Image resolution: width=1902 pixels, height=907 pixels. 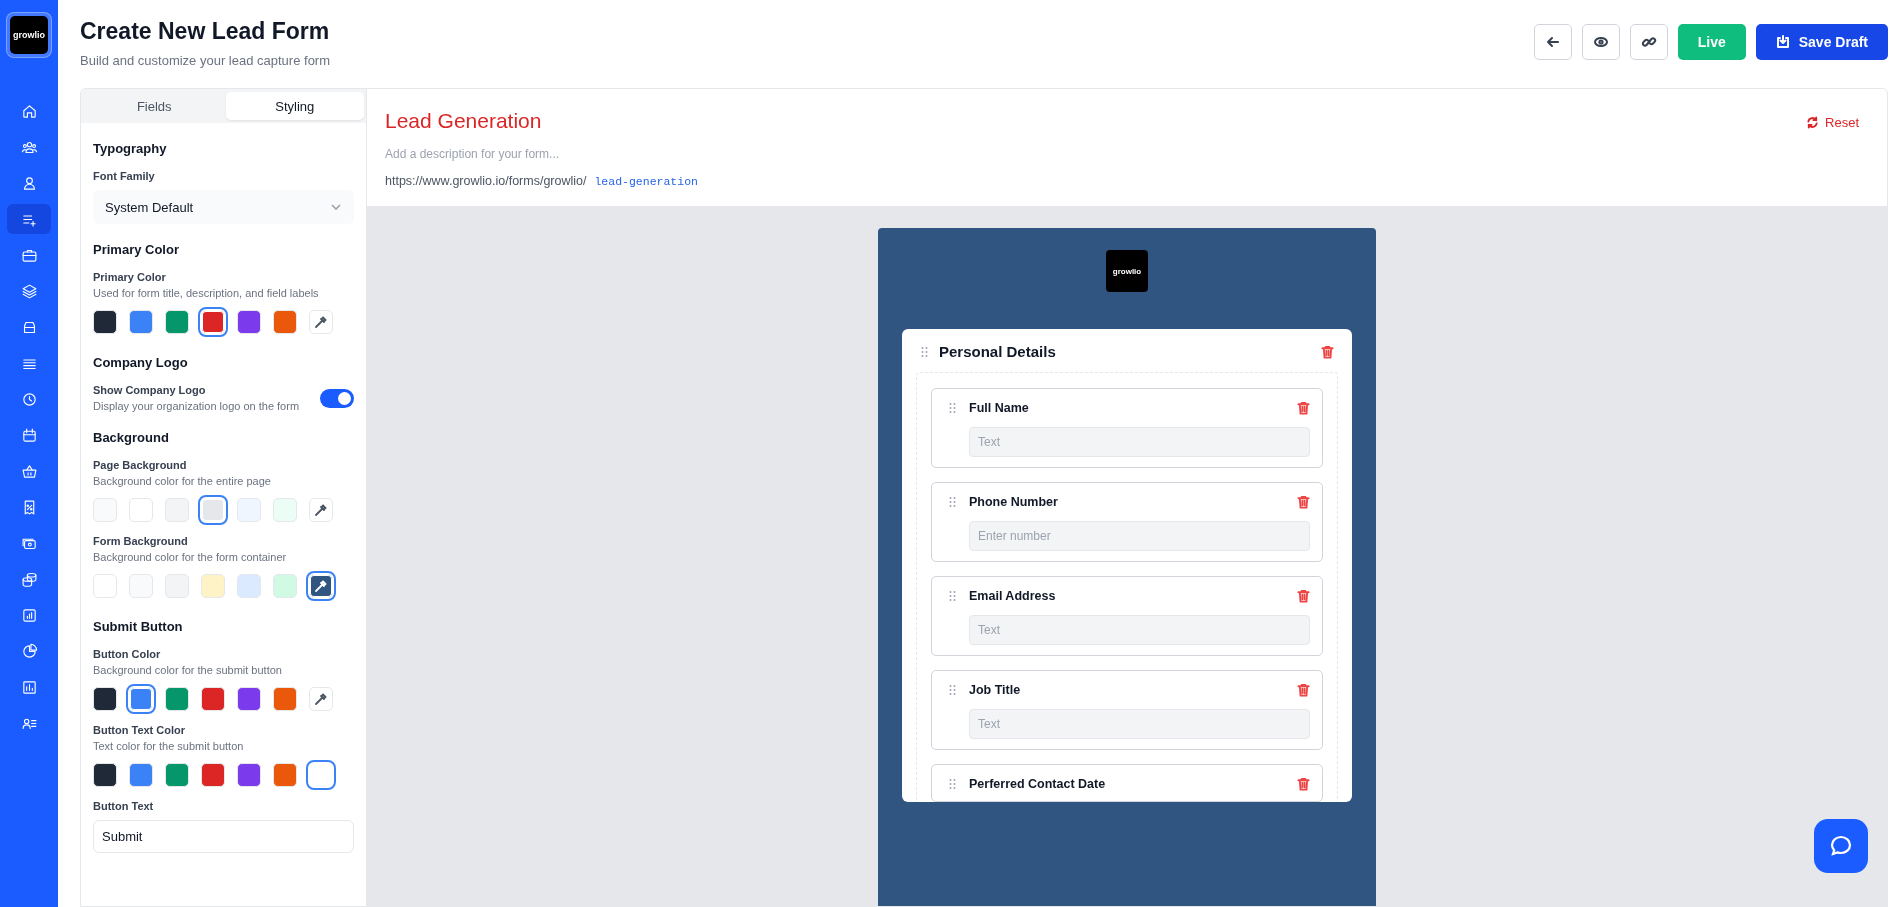 What do you see at coordinates (140, 730) in the screenshot?
I see `field-label: Button Text Color` at bounding box center [140, 730].